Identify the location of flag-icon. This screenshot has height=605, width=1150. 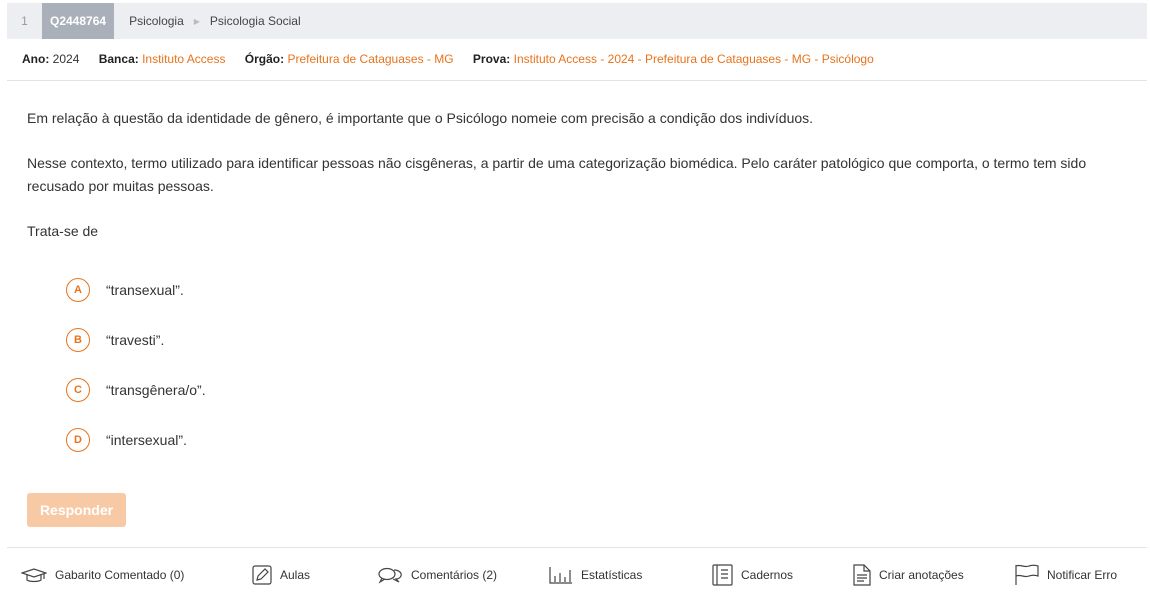
(1027, 574).